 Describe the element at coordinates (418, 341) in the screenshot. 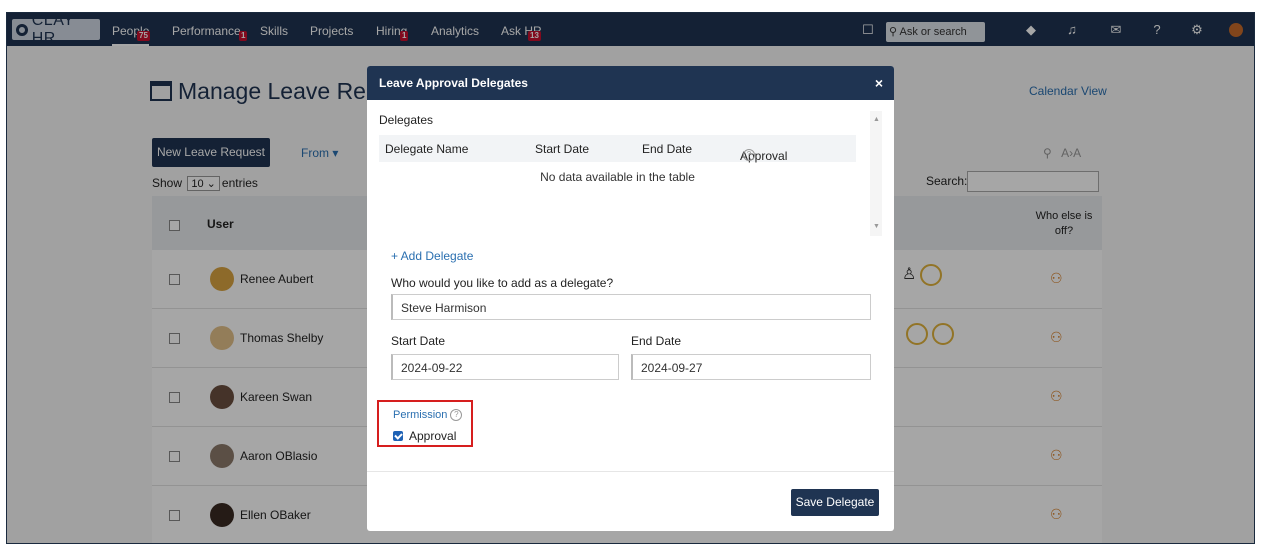

I see `start-date-label: Start Date` at that location.